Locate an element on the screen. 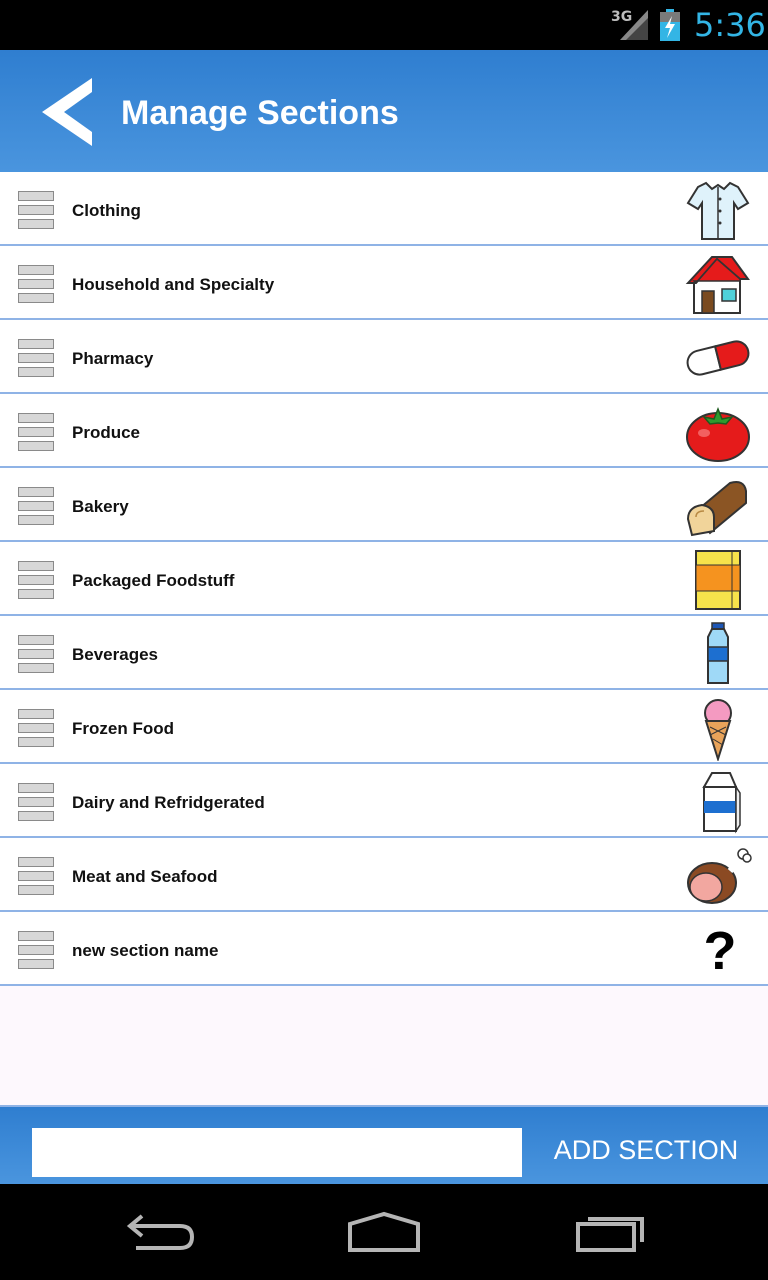 The height and width of the screenshot is (1280, 768). question-mark-icon: ? is located at coordinates (720, 951).